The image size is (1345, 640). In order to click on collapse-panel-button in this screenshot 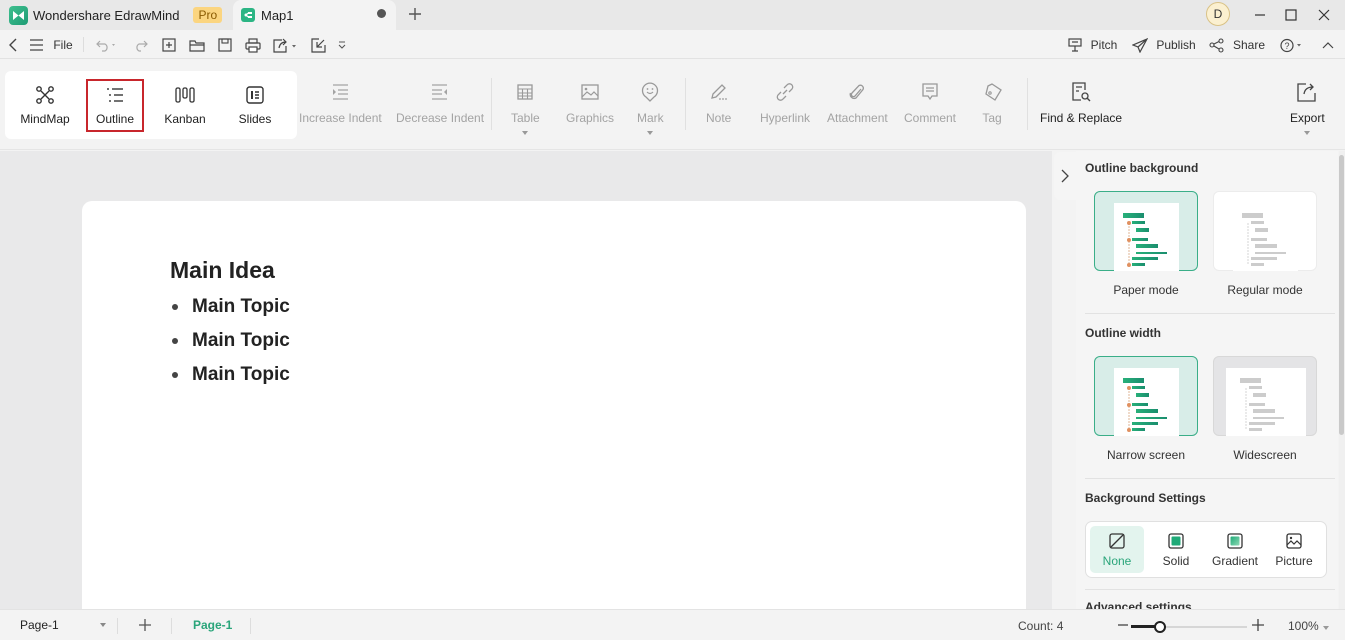, I will do `click(1065, 176)`.